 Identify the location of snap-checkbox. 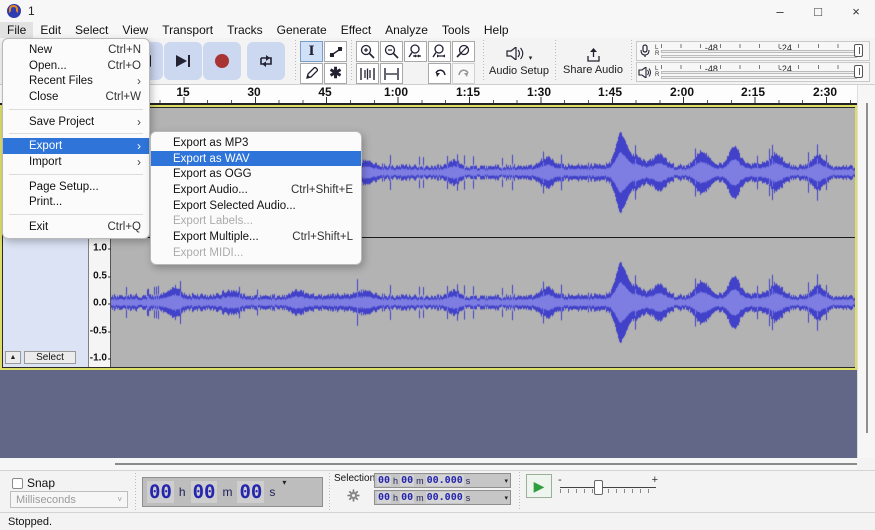
(17, 483).